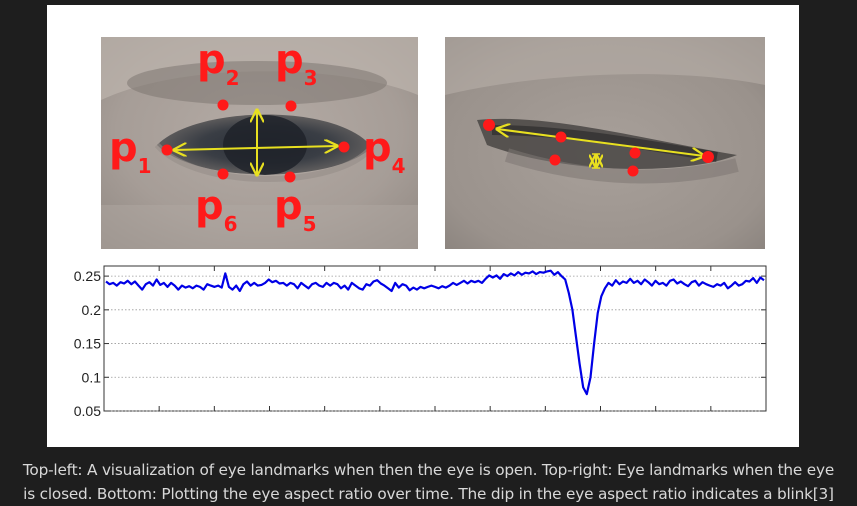  What do you see at coordinates (167, 150) in the screenshot?
I see `landmark-p1-dot` at bounding box center [167, 150].